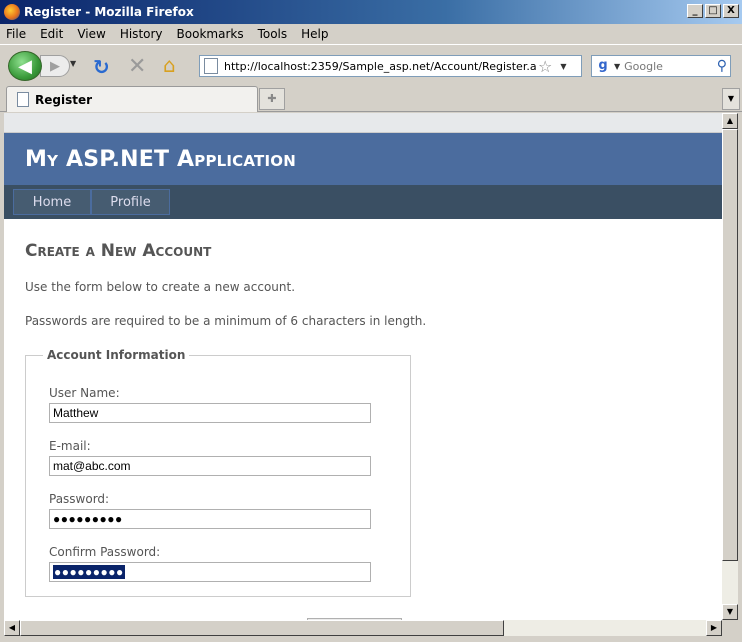 This screenshot has height=642, width=742. Describe the element at coordinates (273, 34) in the screenshot. I see `menu-tools: Tools` at that location.